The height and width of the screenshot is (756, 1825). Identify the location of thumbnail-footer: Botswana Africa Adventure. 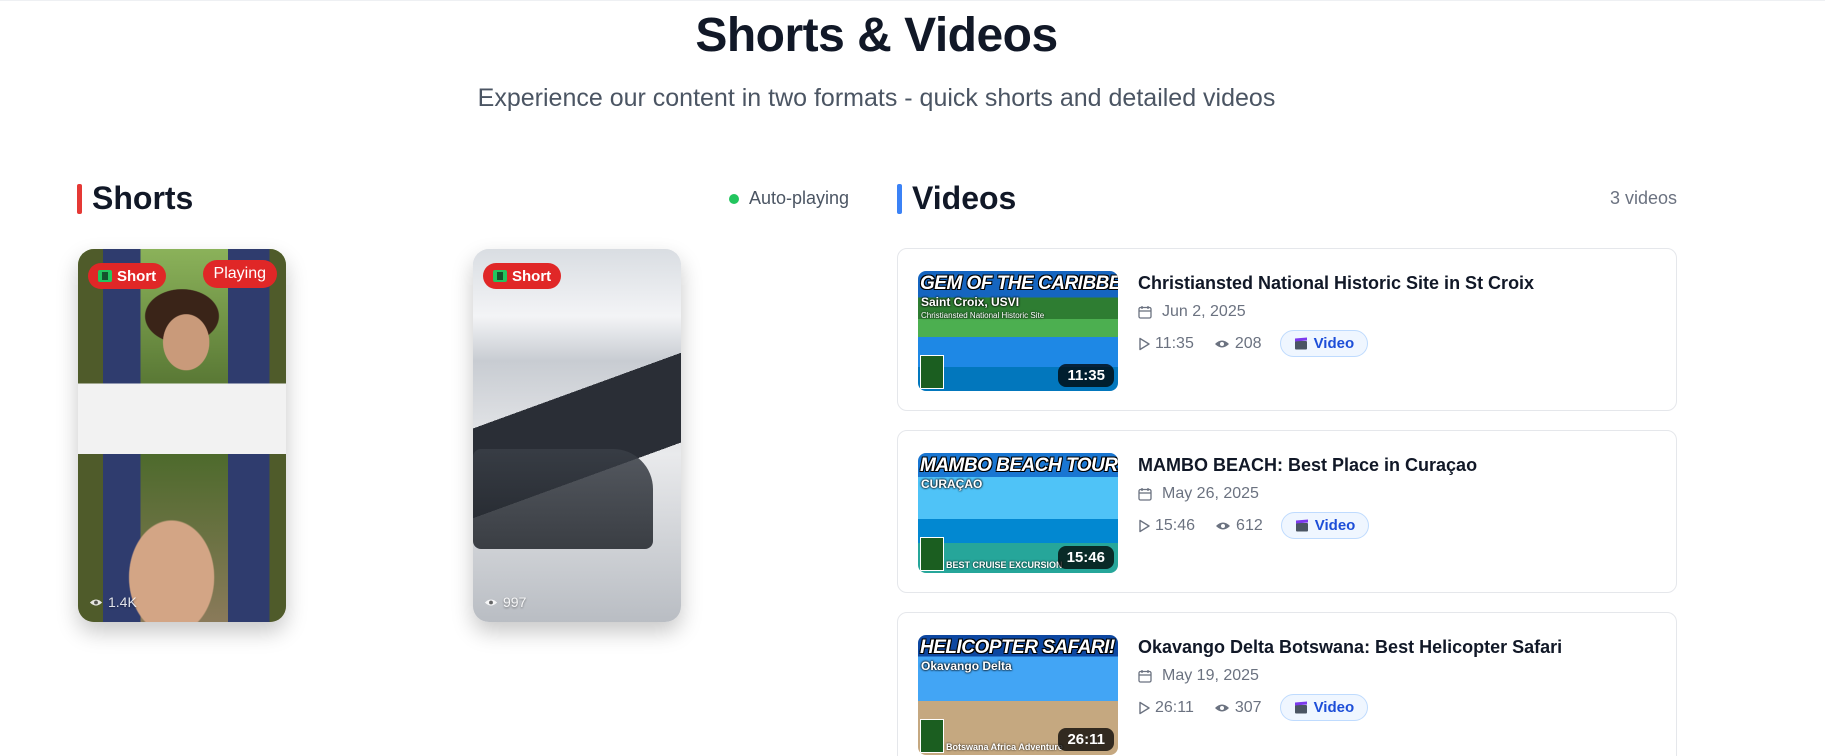
(1004, 747).